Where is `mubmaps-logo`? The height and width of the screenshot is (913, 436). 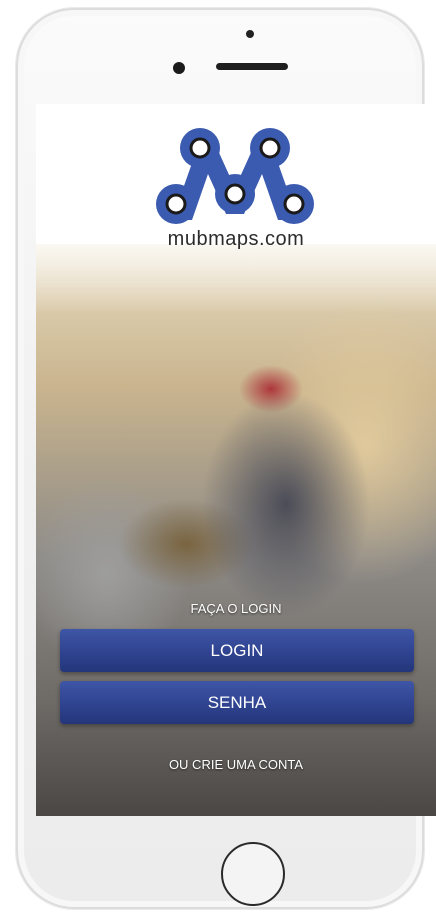
mubmaps-logo is located at coordinates (235, 176).